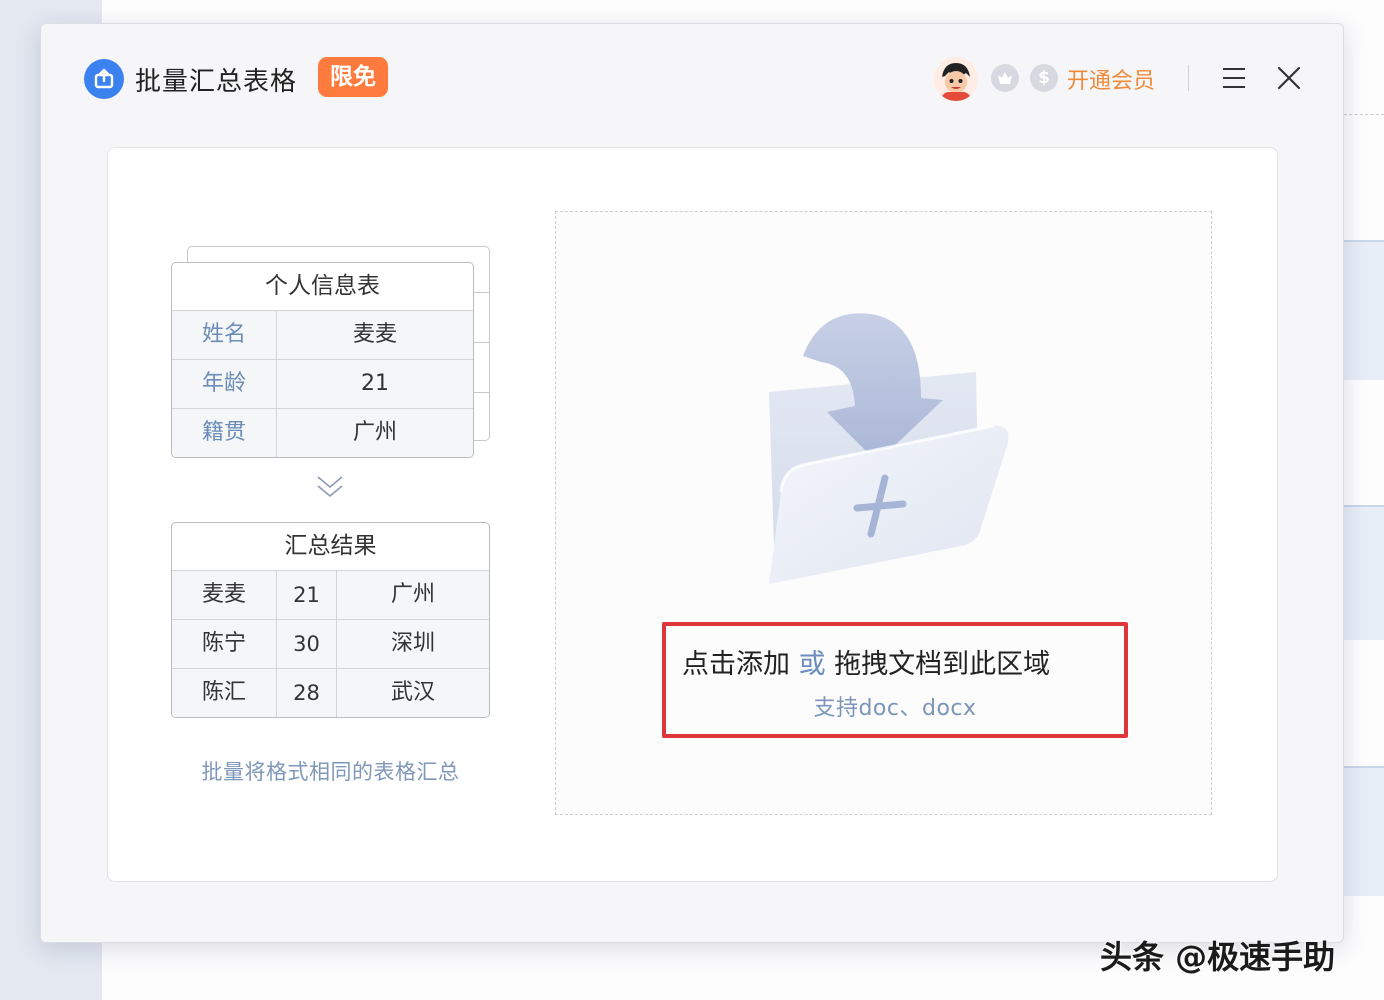 This screenshot has height=1000, width=1384. I want to click on user-avatar, so click(956, 79).